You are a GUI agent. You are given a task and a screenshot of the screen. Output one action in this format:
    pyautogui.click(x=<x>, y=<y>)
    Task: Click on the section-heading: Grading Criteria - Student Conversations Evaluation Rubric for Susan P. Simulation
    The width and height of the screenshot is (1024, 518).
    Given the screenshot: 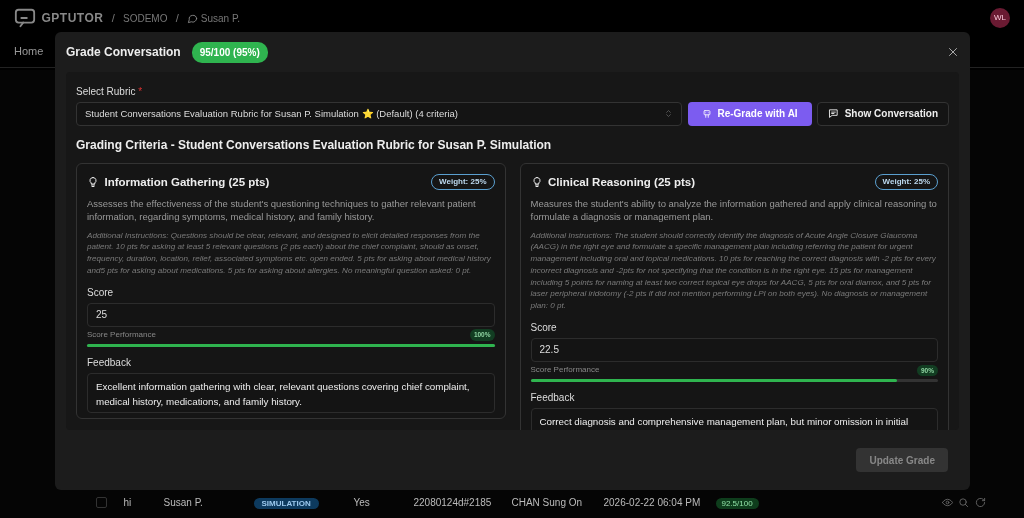 What is the action you would take?
    pyautogui.click(x=314, y=145)
    